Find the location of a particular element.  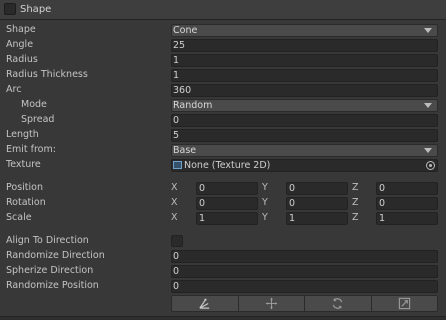

rotation-y-field: 0 is located at coordinates (317, 203).